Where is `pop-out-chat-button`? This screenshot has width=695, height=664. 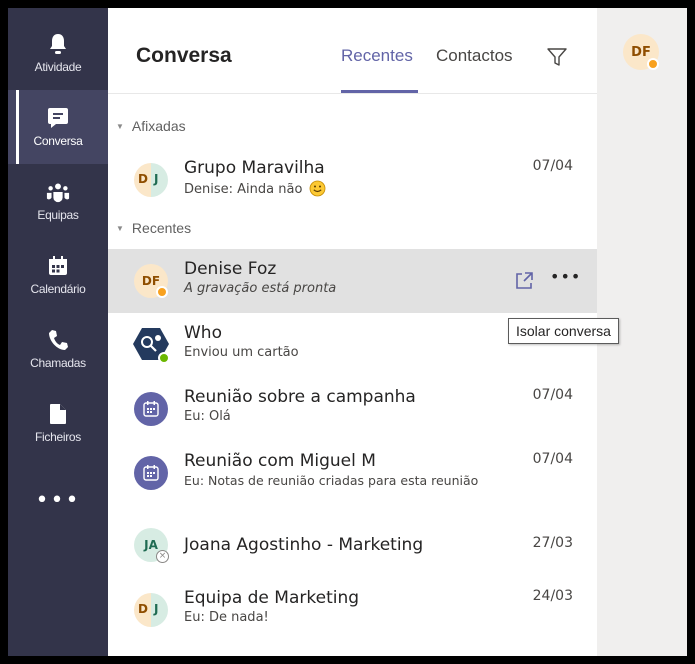
pop-out-chat-button is located at coordinates (524, 283).